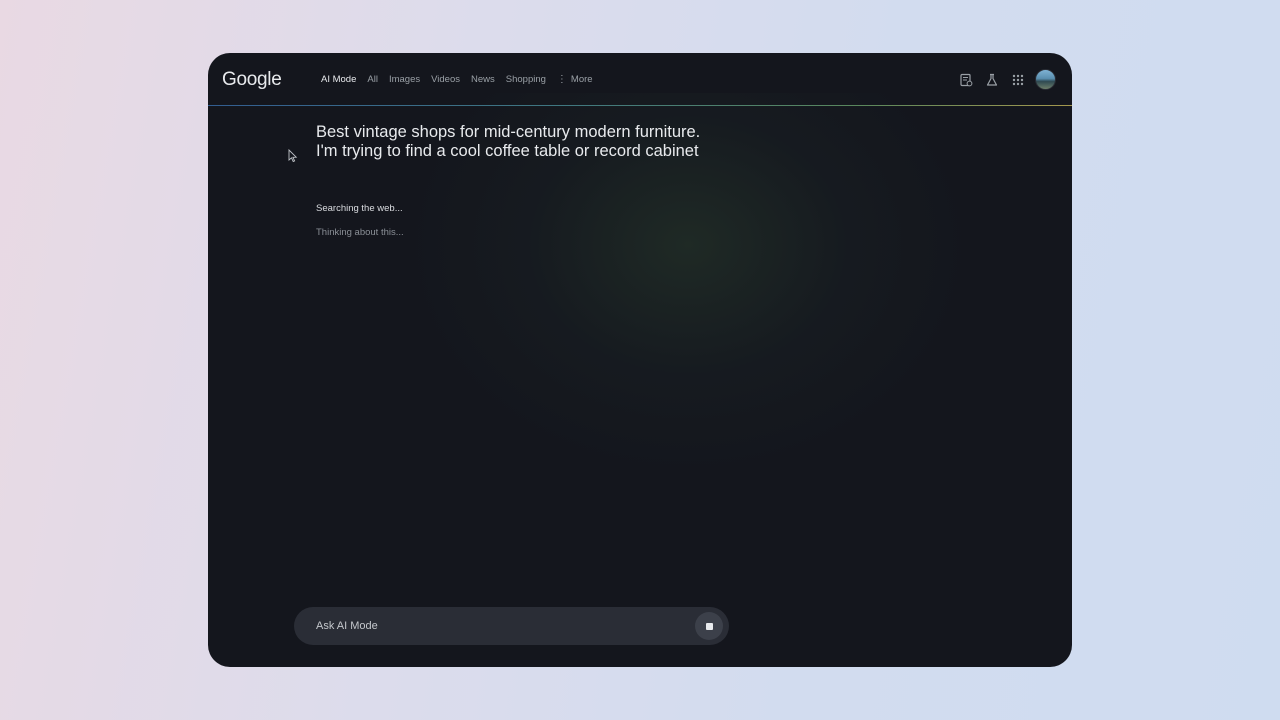  Describe the element at coordinates (404, 79) in the screenshot. I see `tab-images: Images` at that location.